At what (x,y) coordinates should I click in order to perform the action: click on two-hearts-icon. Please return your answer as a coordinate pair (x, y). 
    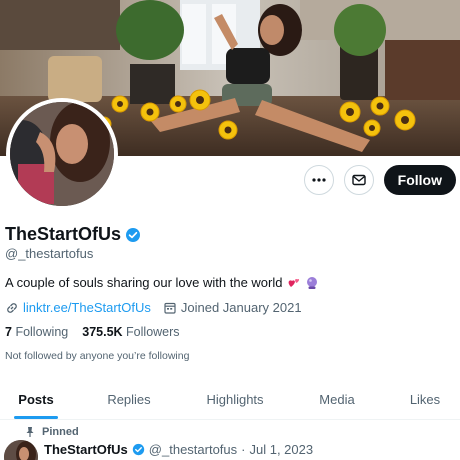
    Looking at the image, I should click on (293, 282).